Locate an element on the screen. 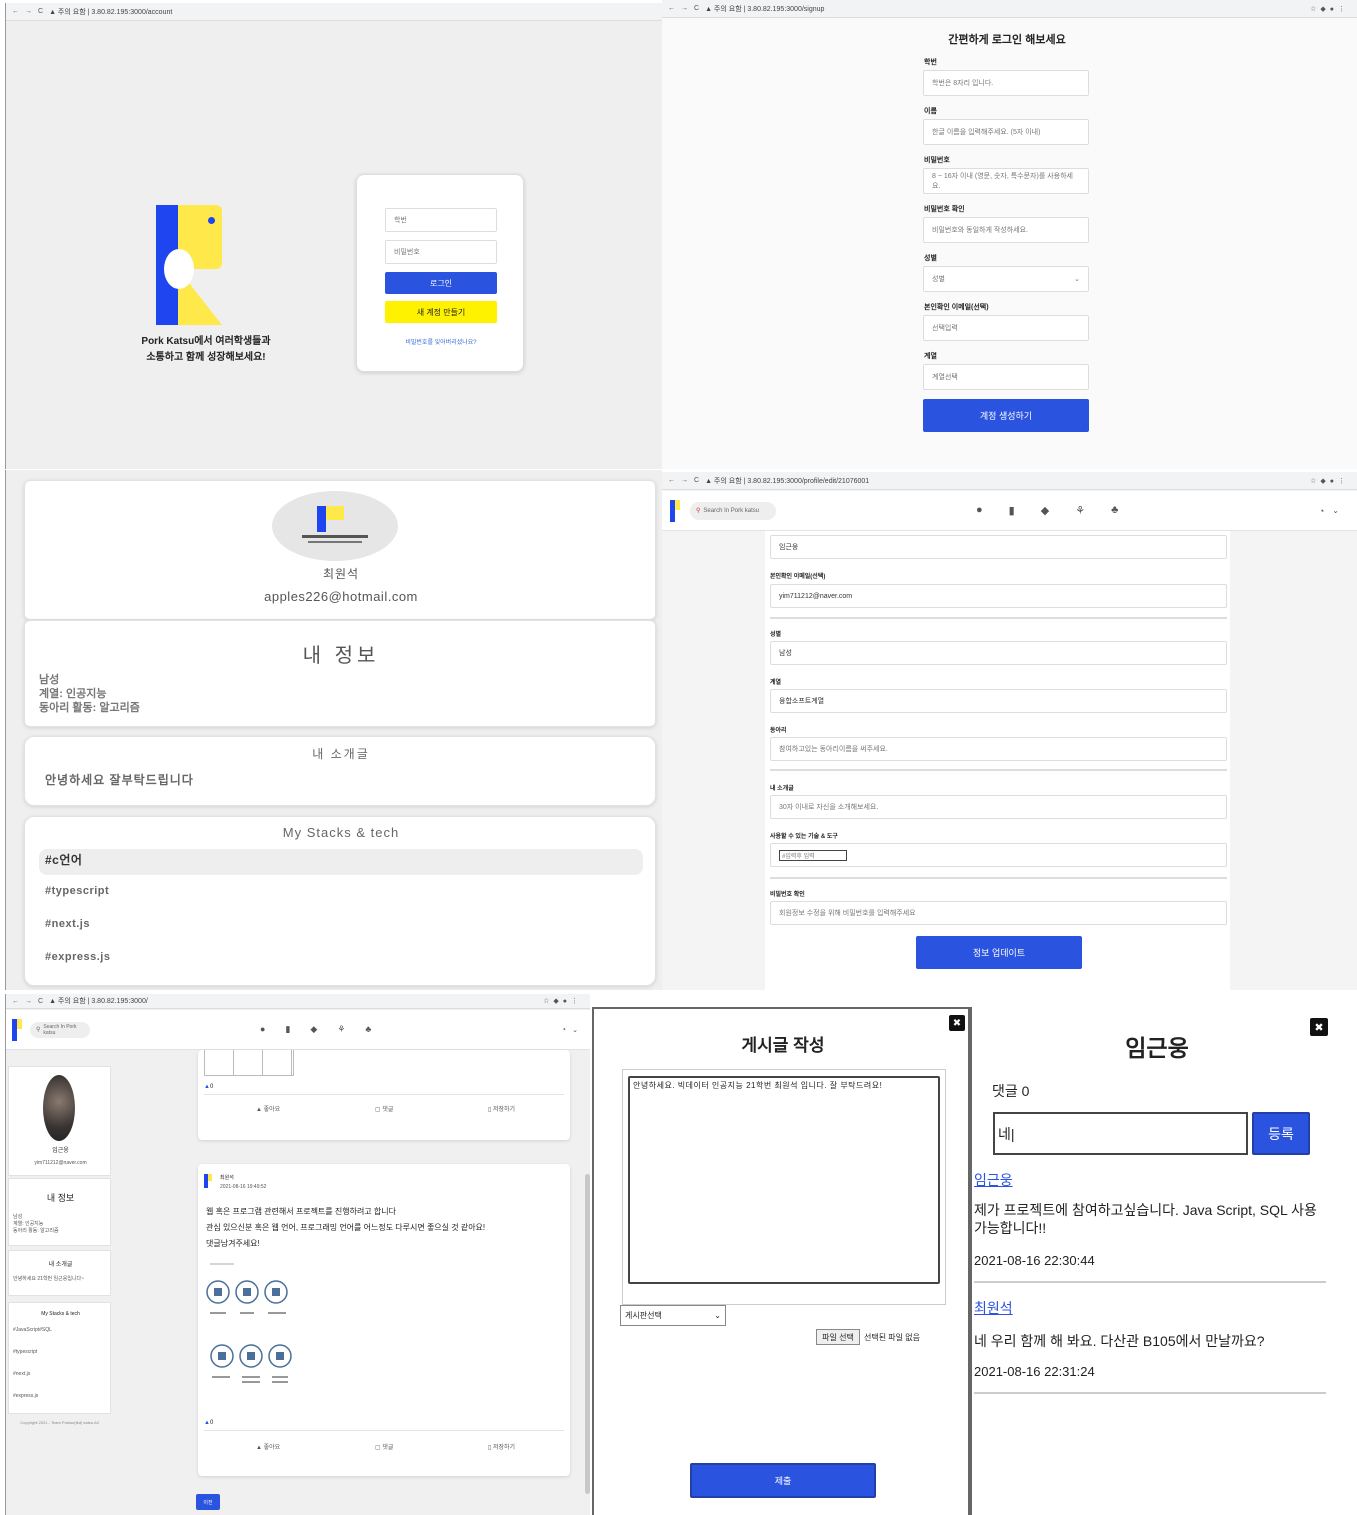 The height and width of the screenshot is (1515, 1357). email-input: 선택입력 is located at coordinates (1006, 328).